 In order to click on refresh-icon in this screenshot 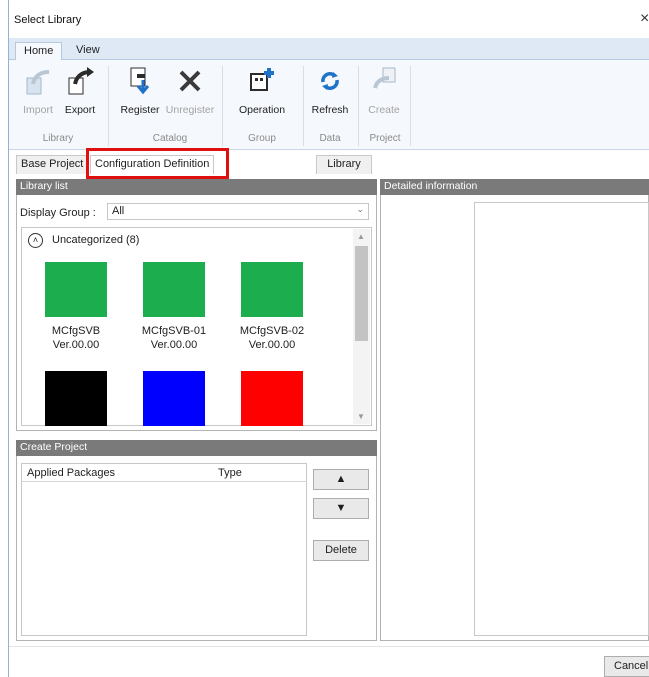, I will do `click(330, 81)`.